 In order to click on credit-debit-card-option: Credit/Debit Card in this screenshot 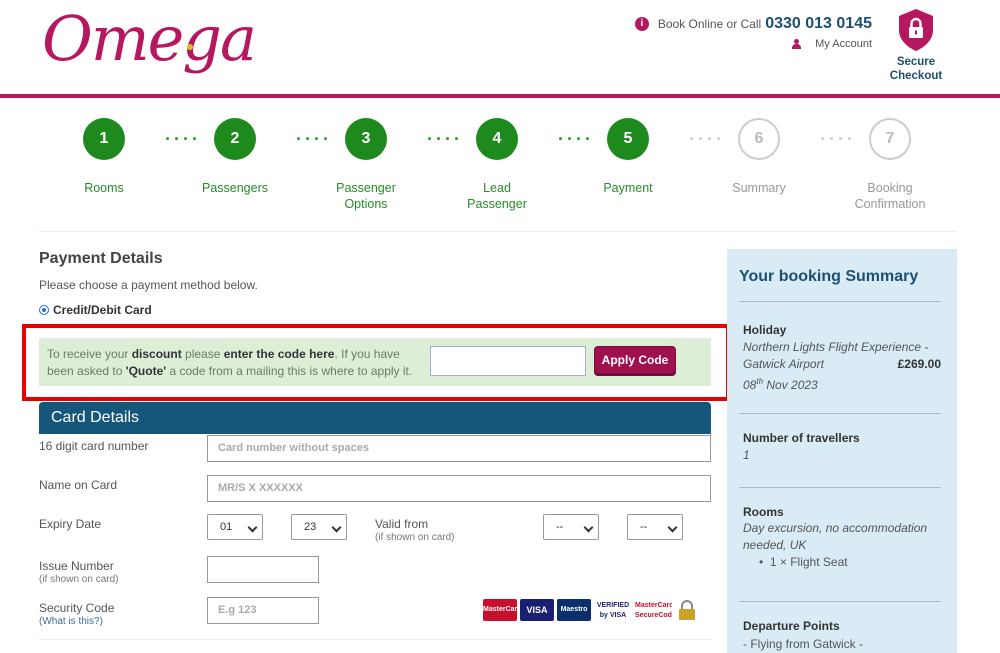, I will do `click(95, 310)`.